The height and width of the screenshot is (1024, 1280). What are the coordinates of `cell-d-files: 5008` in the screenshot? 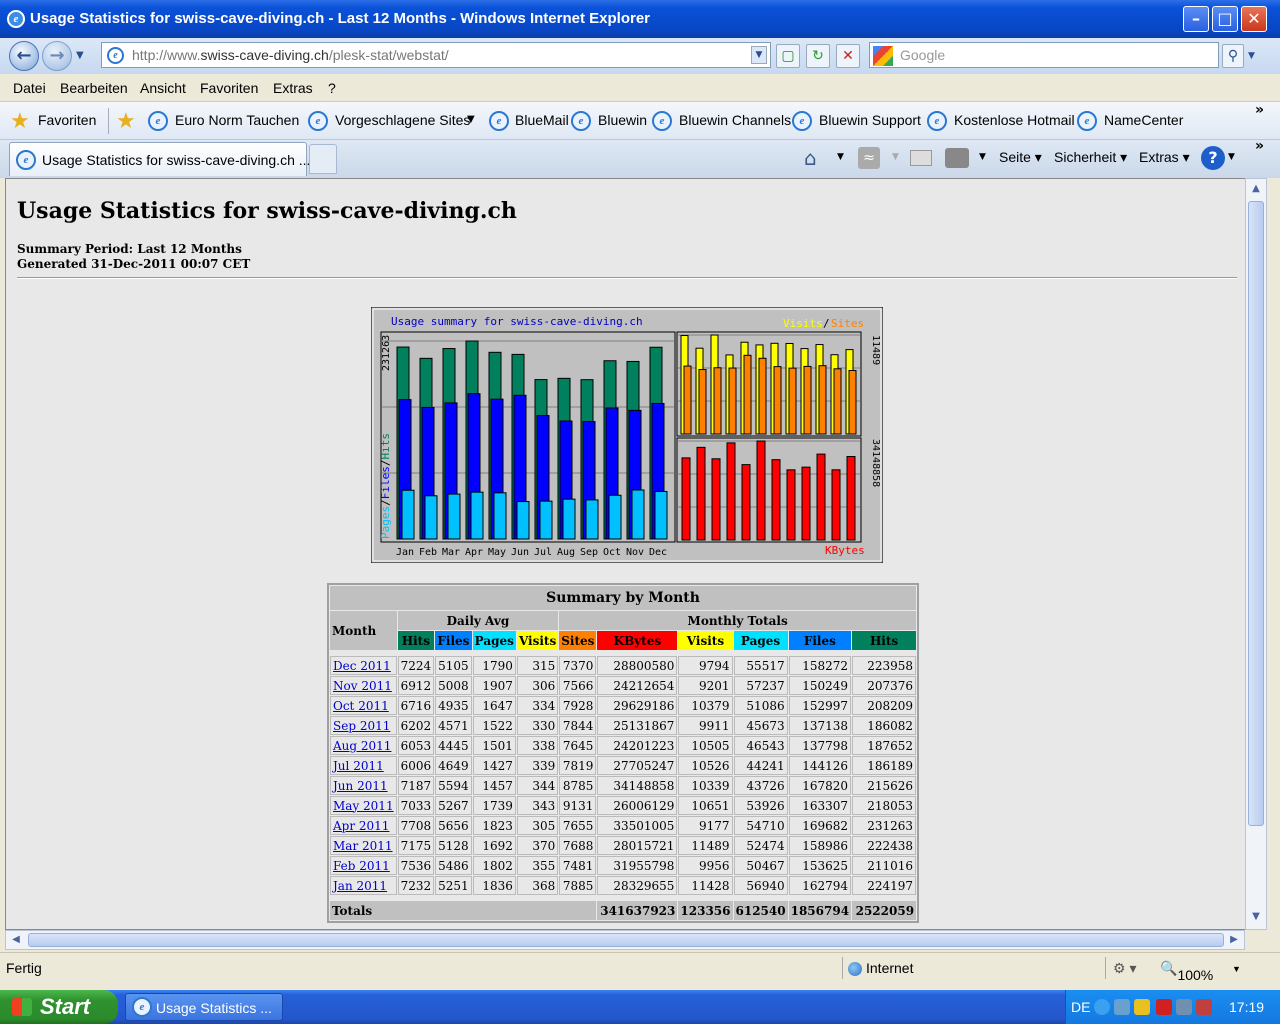 It's located at (453, 685).